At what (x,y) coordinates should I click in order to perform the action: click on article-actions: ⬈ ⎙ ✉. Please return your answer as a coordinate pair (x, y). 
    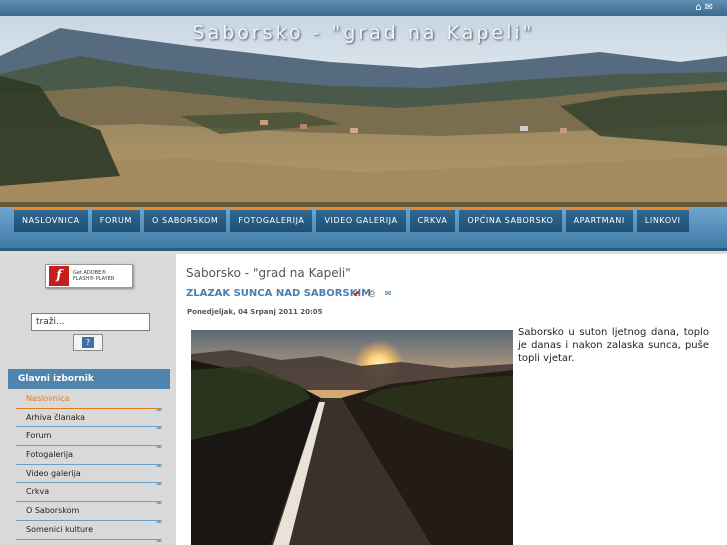
    Looking at the image, I should click on (372, 293).